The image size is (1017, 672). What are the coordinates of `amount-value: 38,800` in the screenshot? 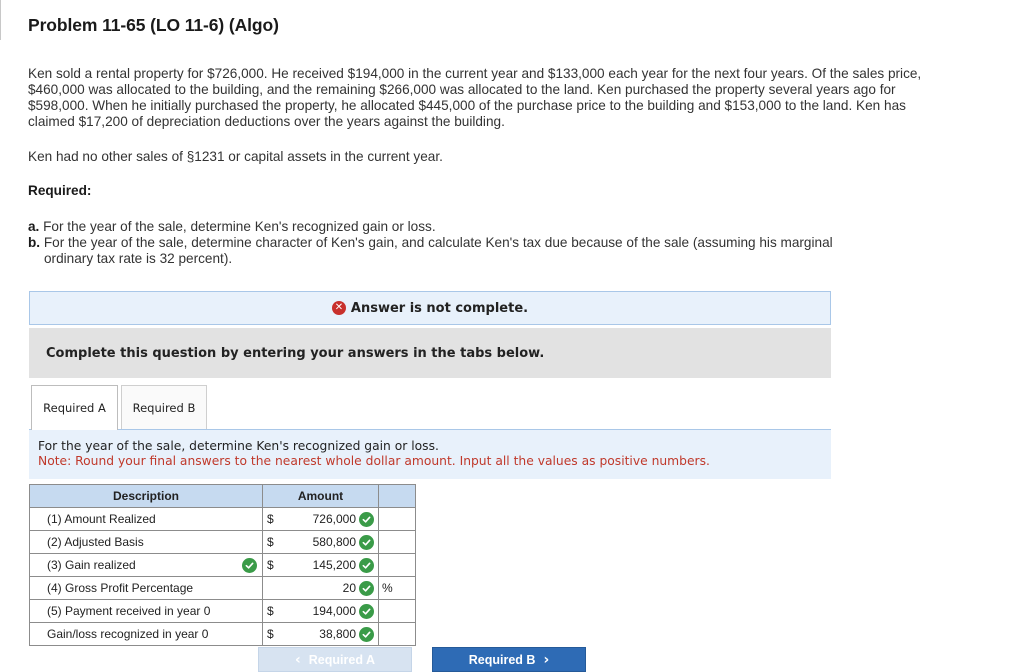 It's located at (319, 634).